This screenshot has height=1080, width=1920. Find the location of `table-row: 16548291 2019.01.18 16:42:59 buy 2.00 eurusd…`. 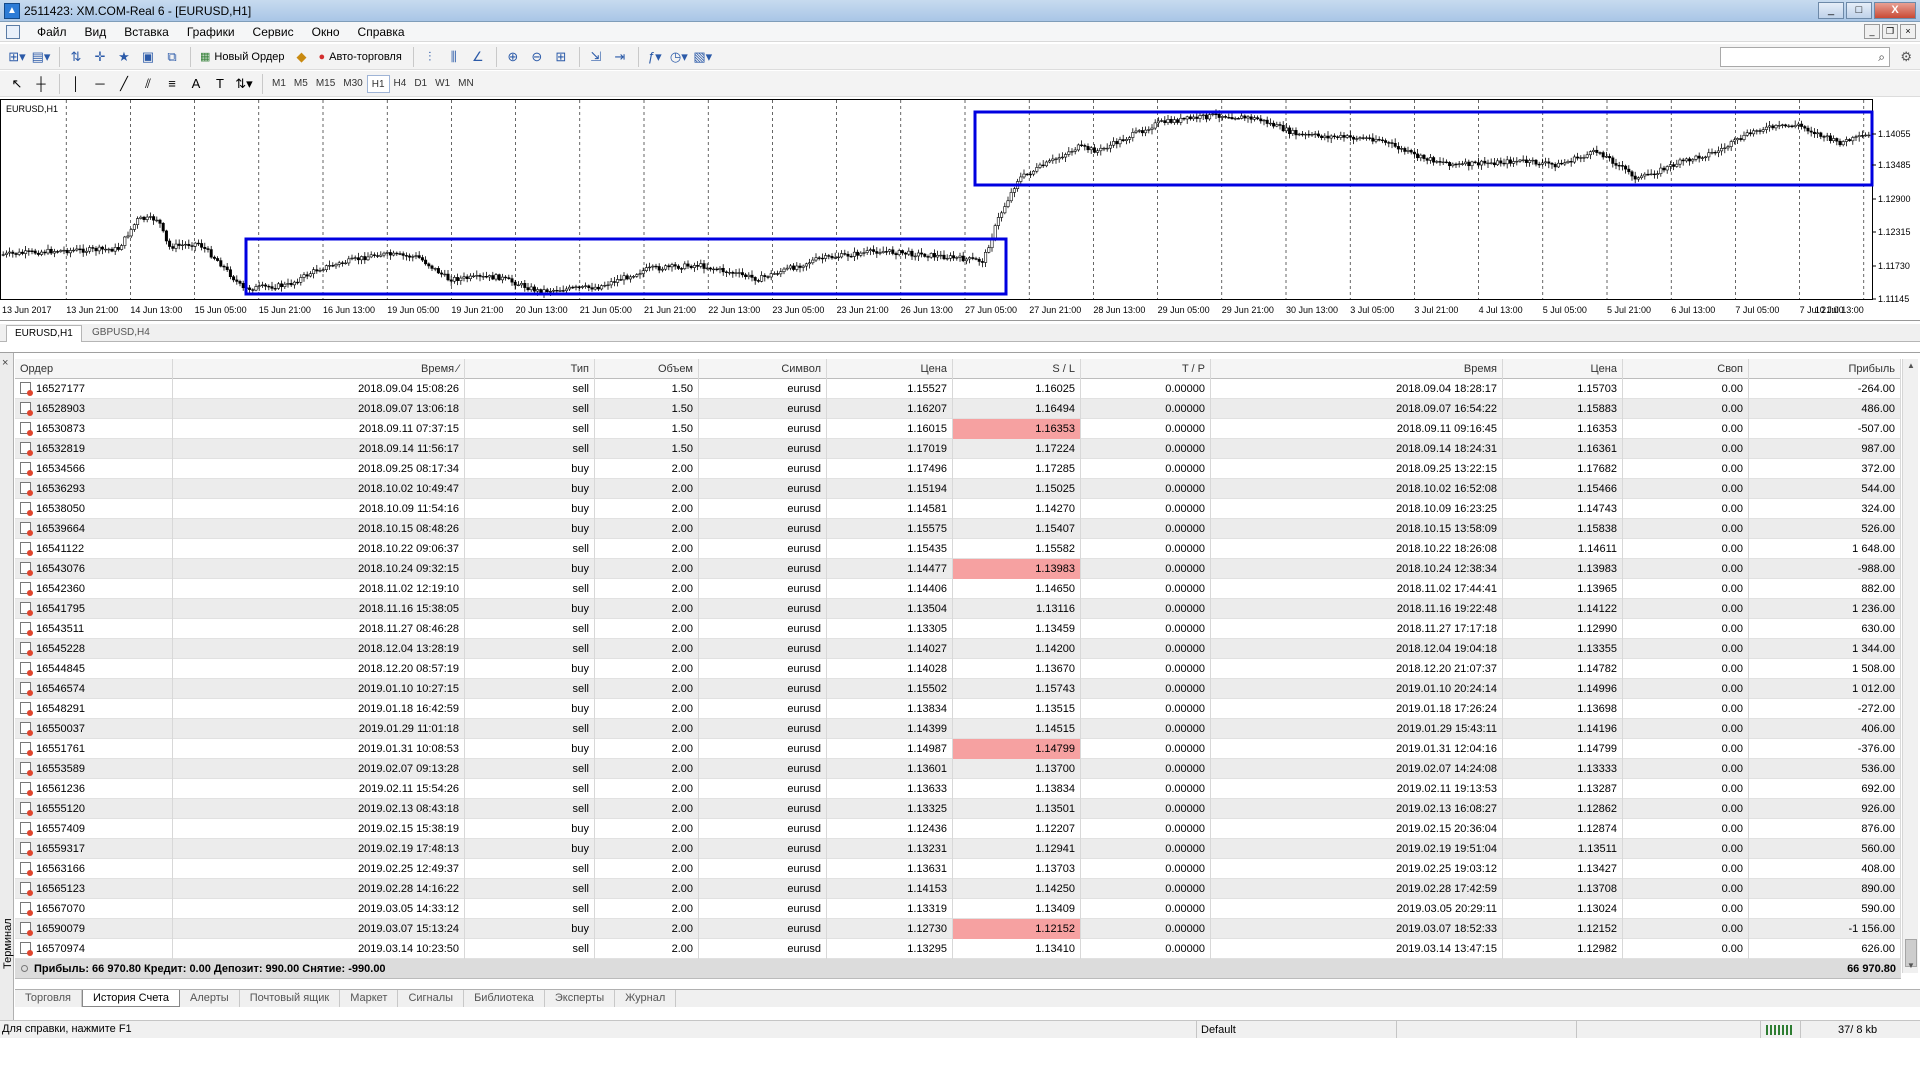

table-row: 16548291 2019.01.18 16:42:59 buy 2.00 eurusd… is located at coordinates (958, 708).